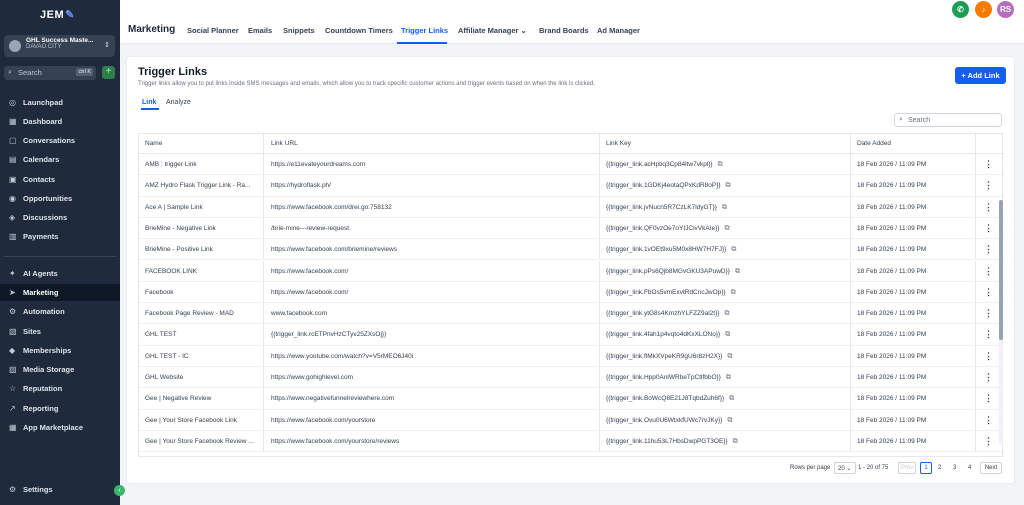 This screenshot has height=505, width=1024. What do you see at coordinates (108, 72) in the screenshot?
I see `quick-add-button: +` at bounding box center [108, 72].